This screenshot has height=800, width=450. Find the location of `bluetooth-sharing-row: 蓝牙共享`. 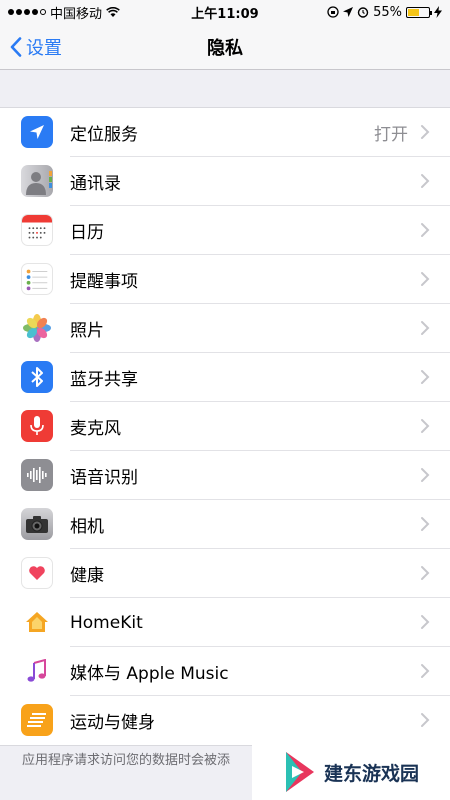

bluetooth-sharing-row: 蓝牙共享 is located at coordinates (225, 377).